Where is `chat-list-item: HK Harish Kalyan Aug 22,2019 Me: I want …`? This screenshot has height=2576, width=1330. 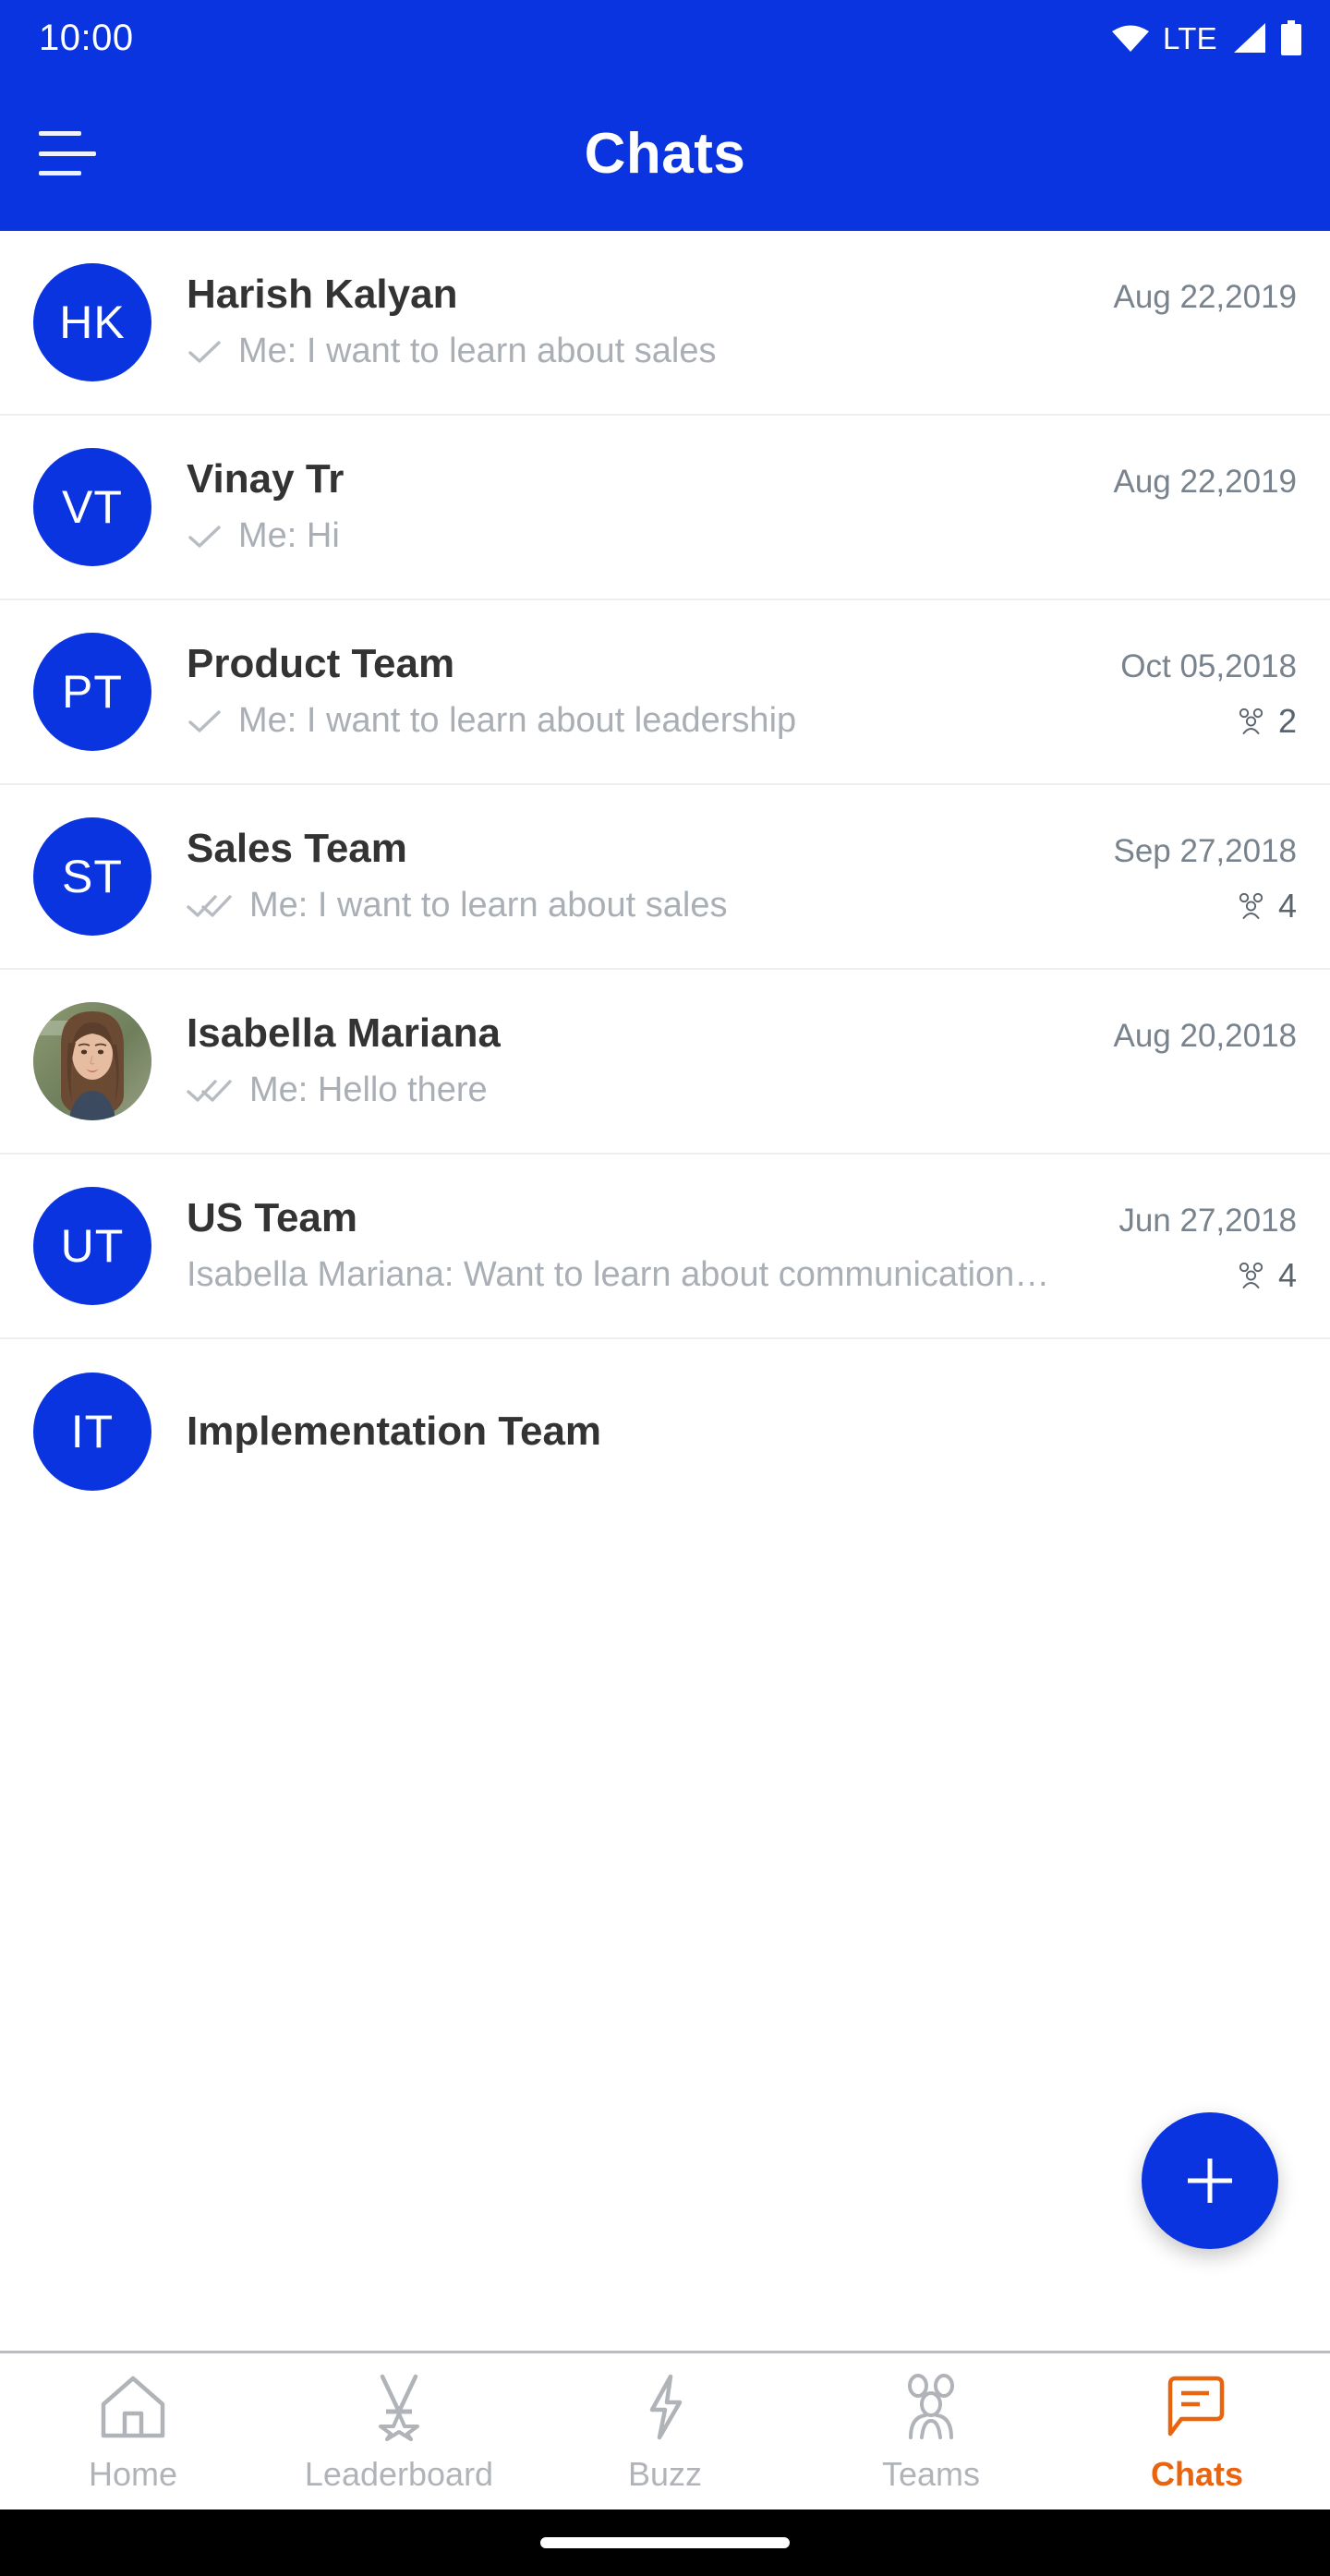 chat-list-item: HK Harish Kalyan Aug 22,2019 Me: I want … is located at coordinates (665, 323).